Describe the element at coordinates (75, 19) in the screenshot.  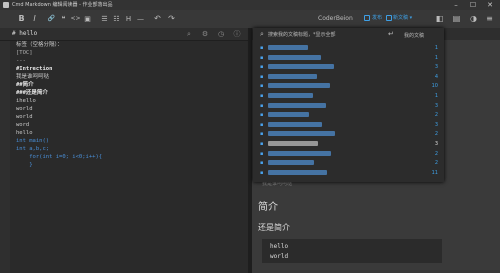
I see `code-icon: <>` at that location.